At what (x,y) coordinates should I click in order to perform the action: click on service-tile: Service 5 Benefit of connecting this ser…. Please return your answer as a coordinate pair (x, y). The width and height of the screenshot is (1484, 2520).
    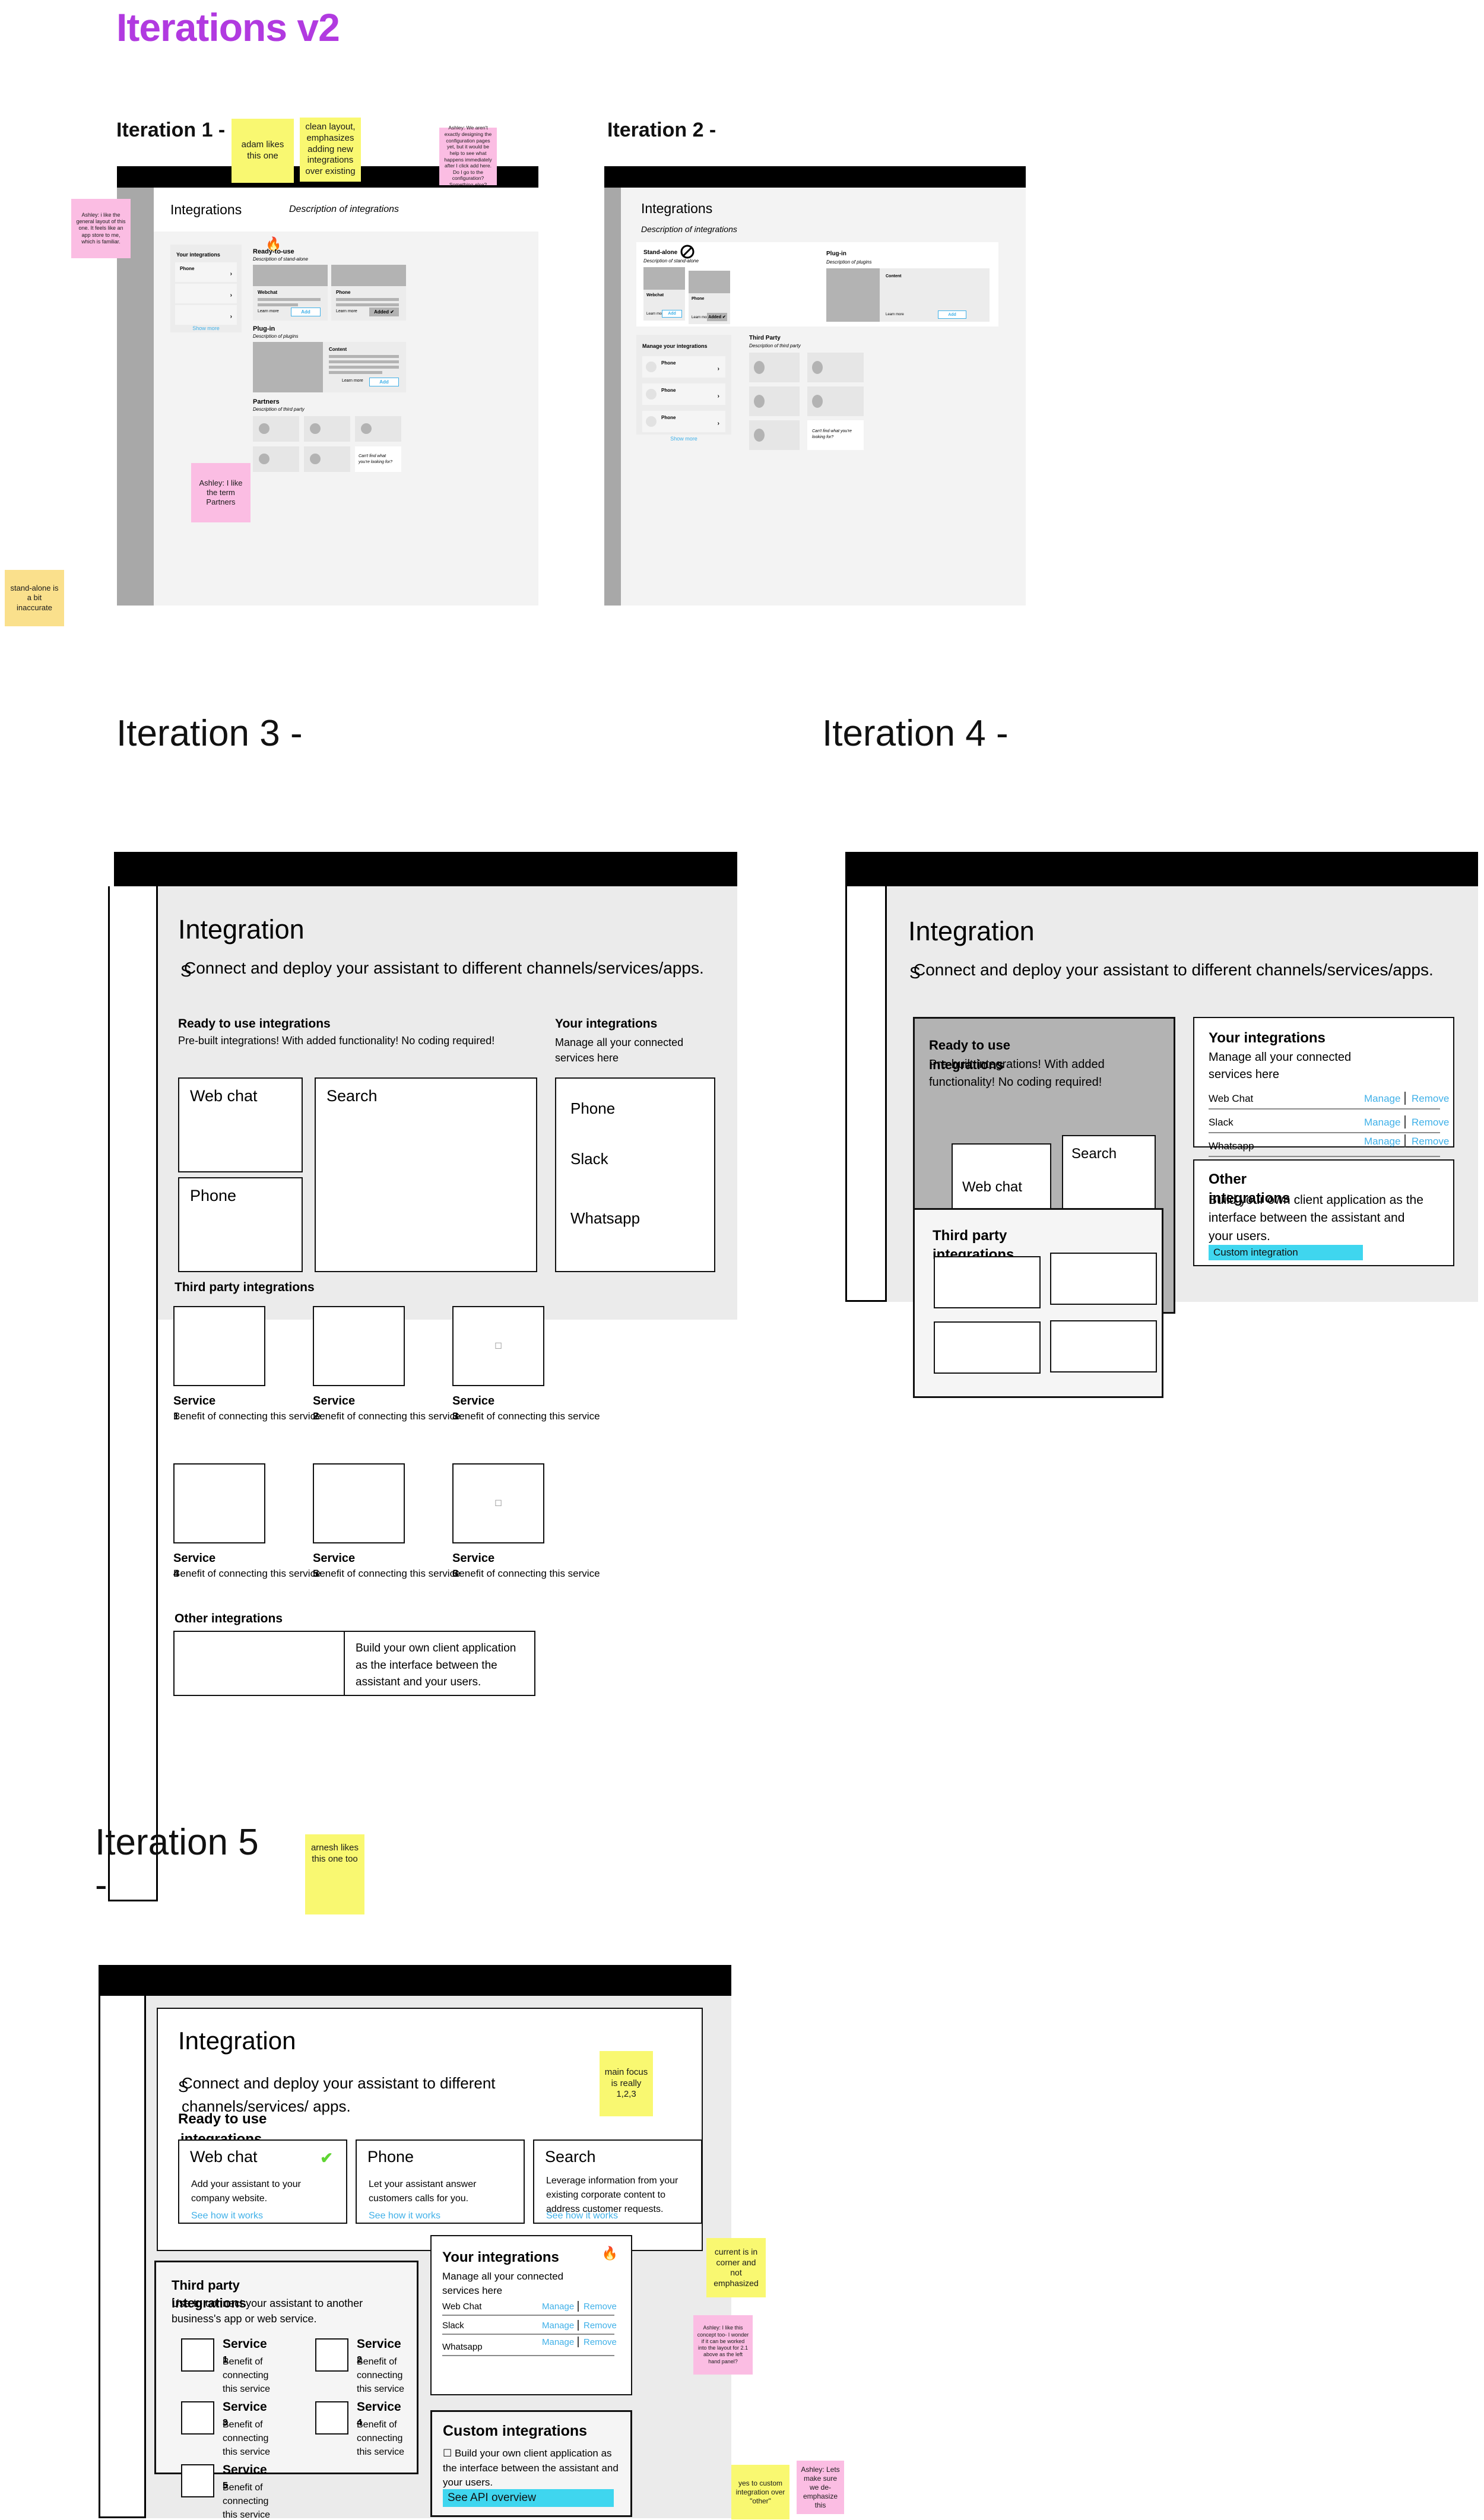
    Looking at the image, I should click on (387, 1521).